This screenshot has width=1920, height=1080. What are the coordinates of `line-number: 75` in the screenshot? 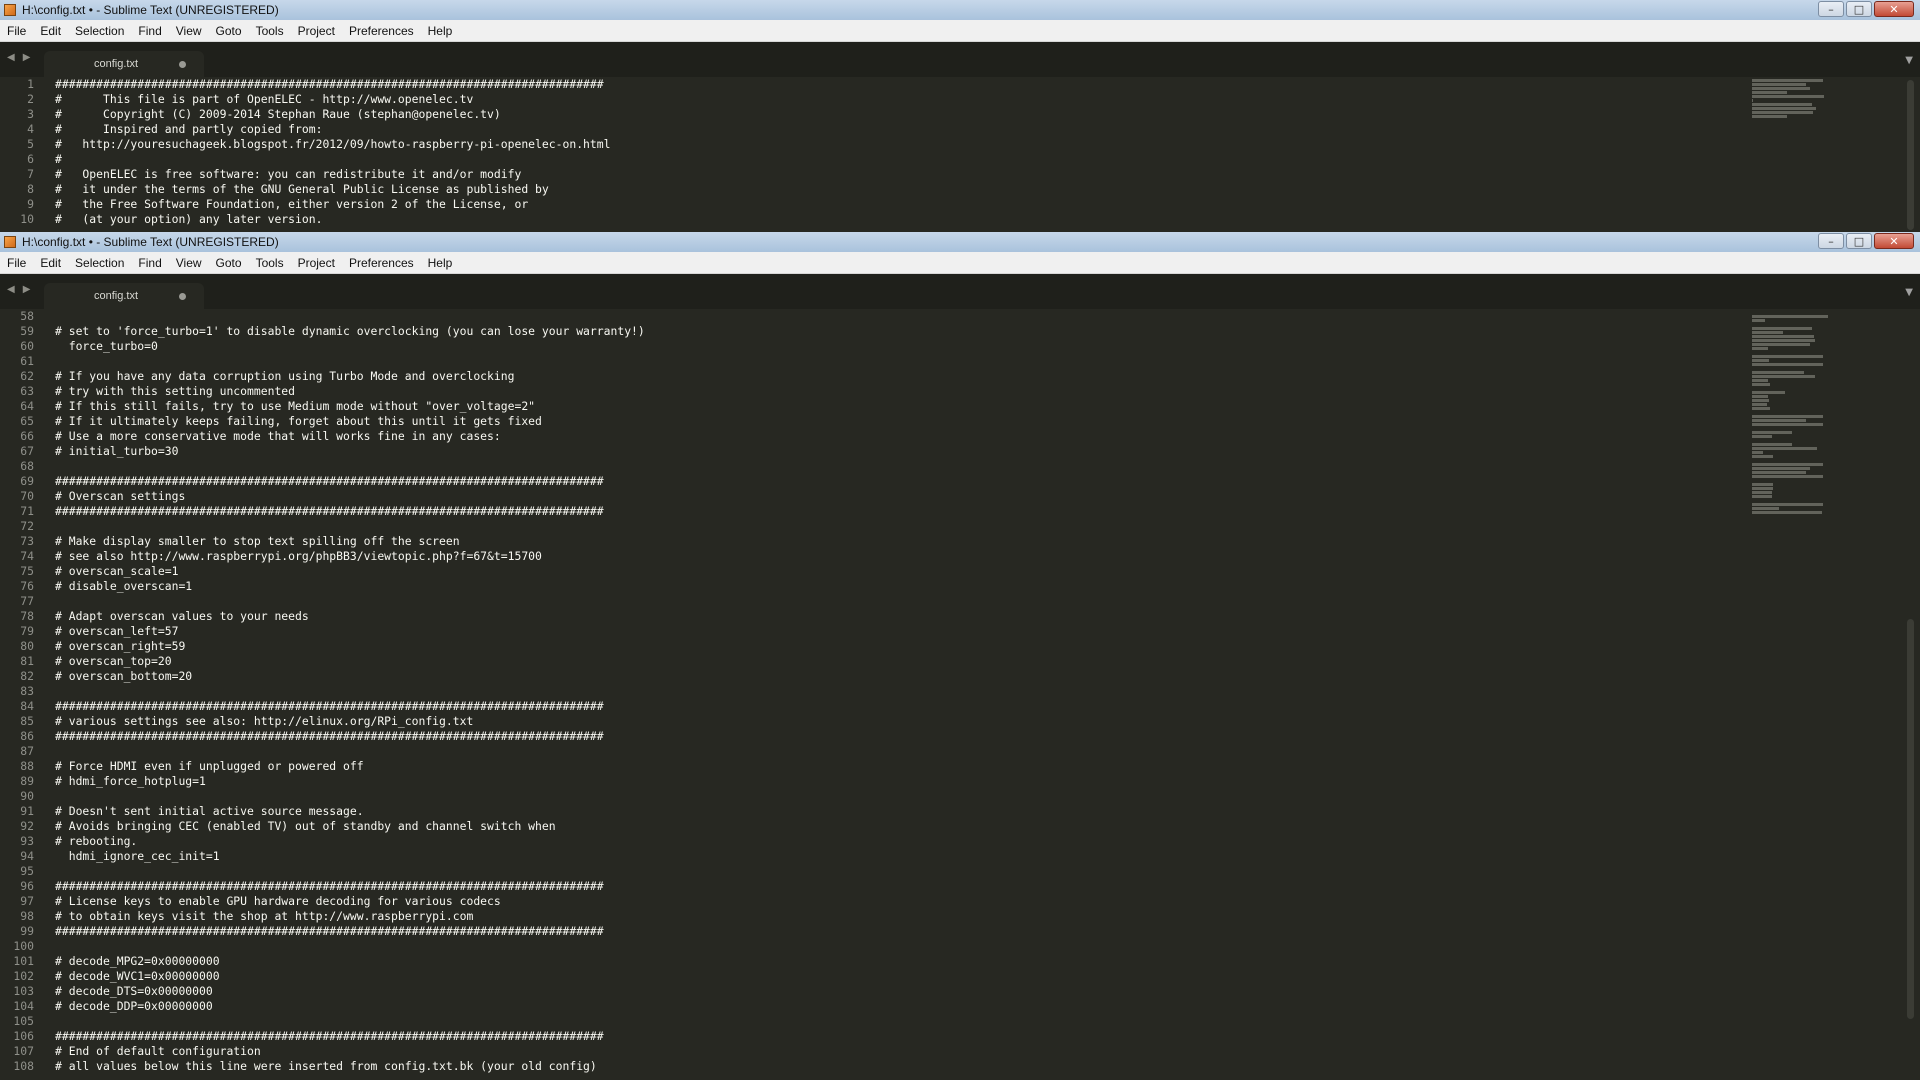 It's located at (17, 571).